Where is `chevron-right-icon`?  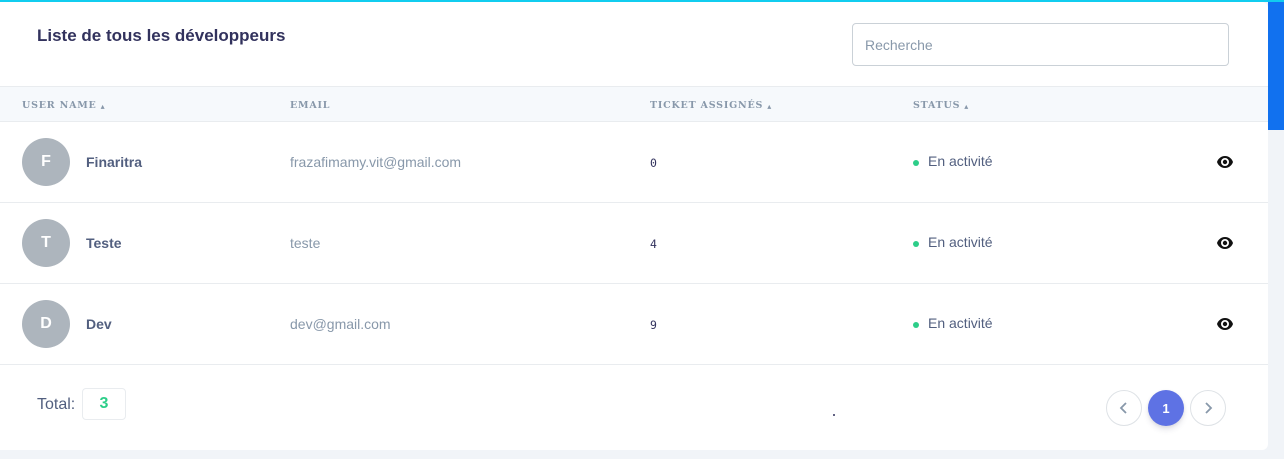
chevron-right-icon is located at coordinates (1209, 408).